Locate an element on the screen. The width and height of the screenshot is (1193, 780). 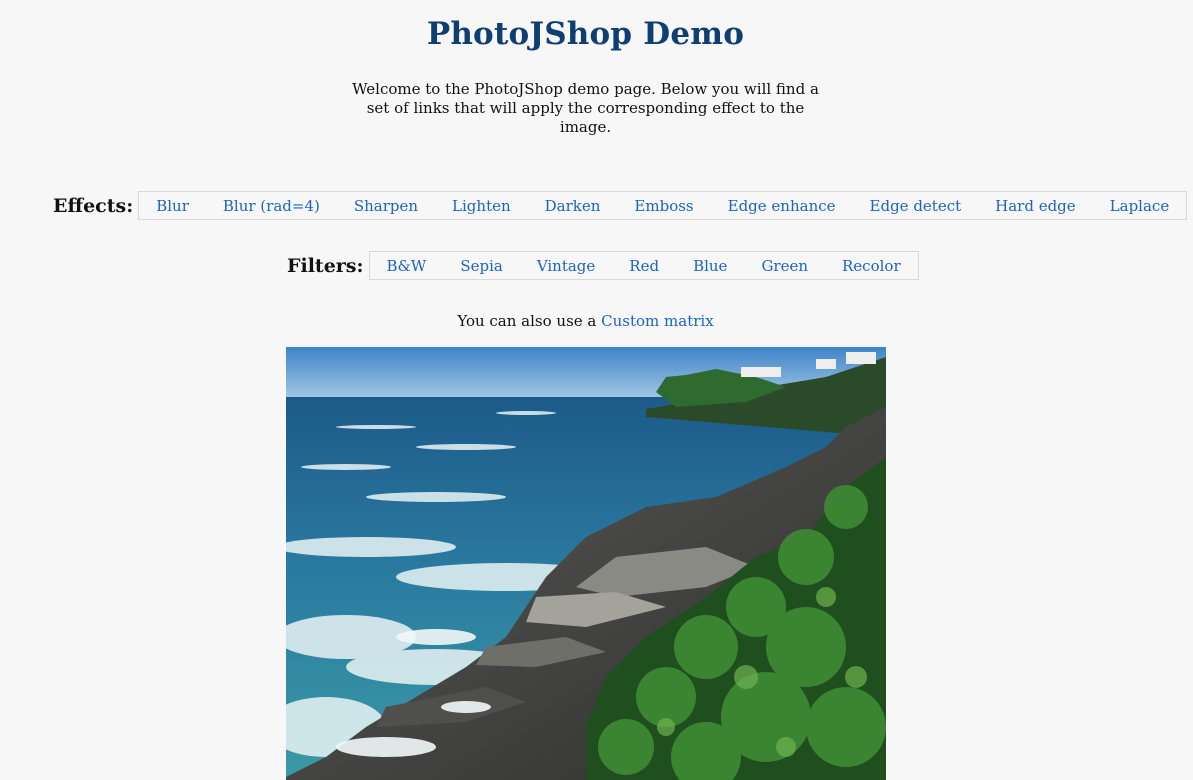
custom-matrix-line: You can also use a Custom matrix is located at coordinates (585, 321).